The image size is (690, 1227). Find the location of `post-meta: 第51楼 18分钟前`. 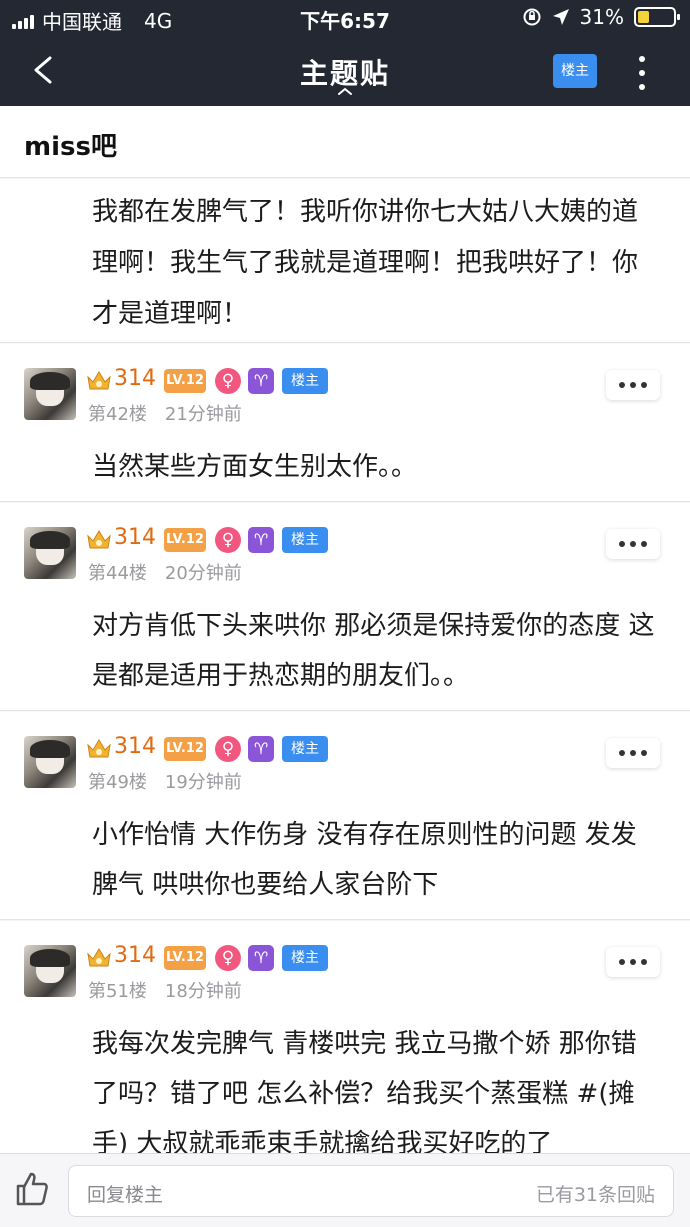

post-meta: 第51楼 18分钟前 is located at coordinates (165, 990).